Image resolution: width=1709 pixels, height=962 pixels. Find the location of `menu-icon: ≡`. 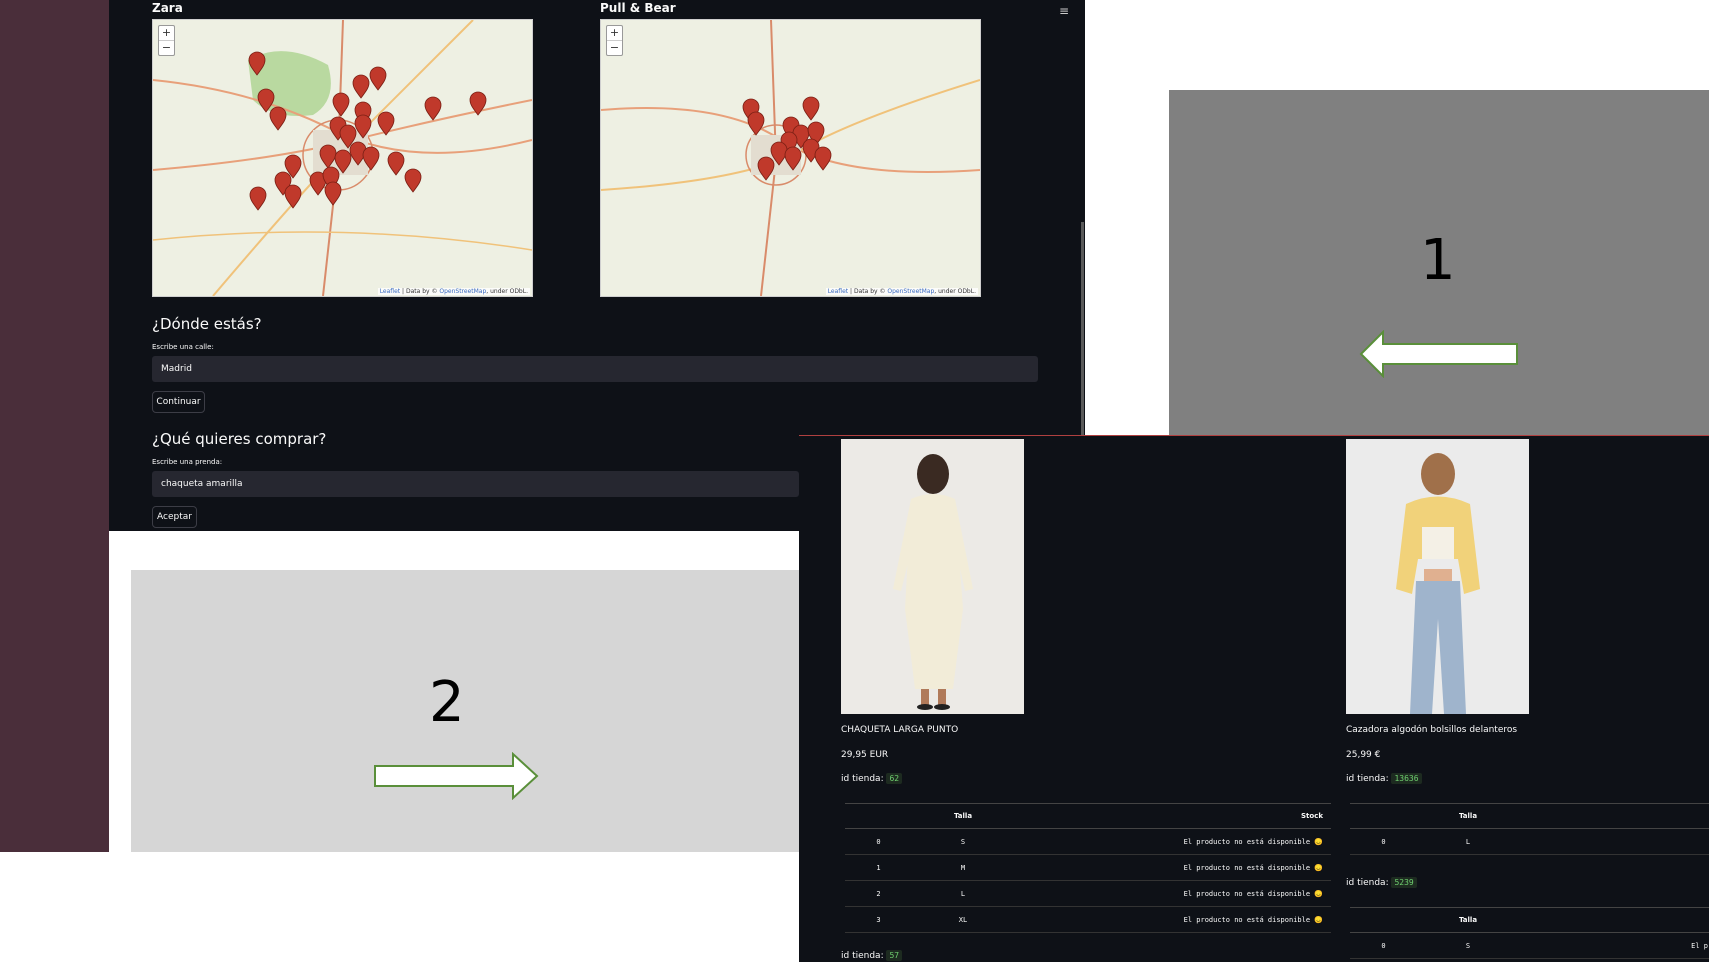

menu-icon: ≡ is located at coordinates (1064, 11).